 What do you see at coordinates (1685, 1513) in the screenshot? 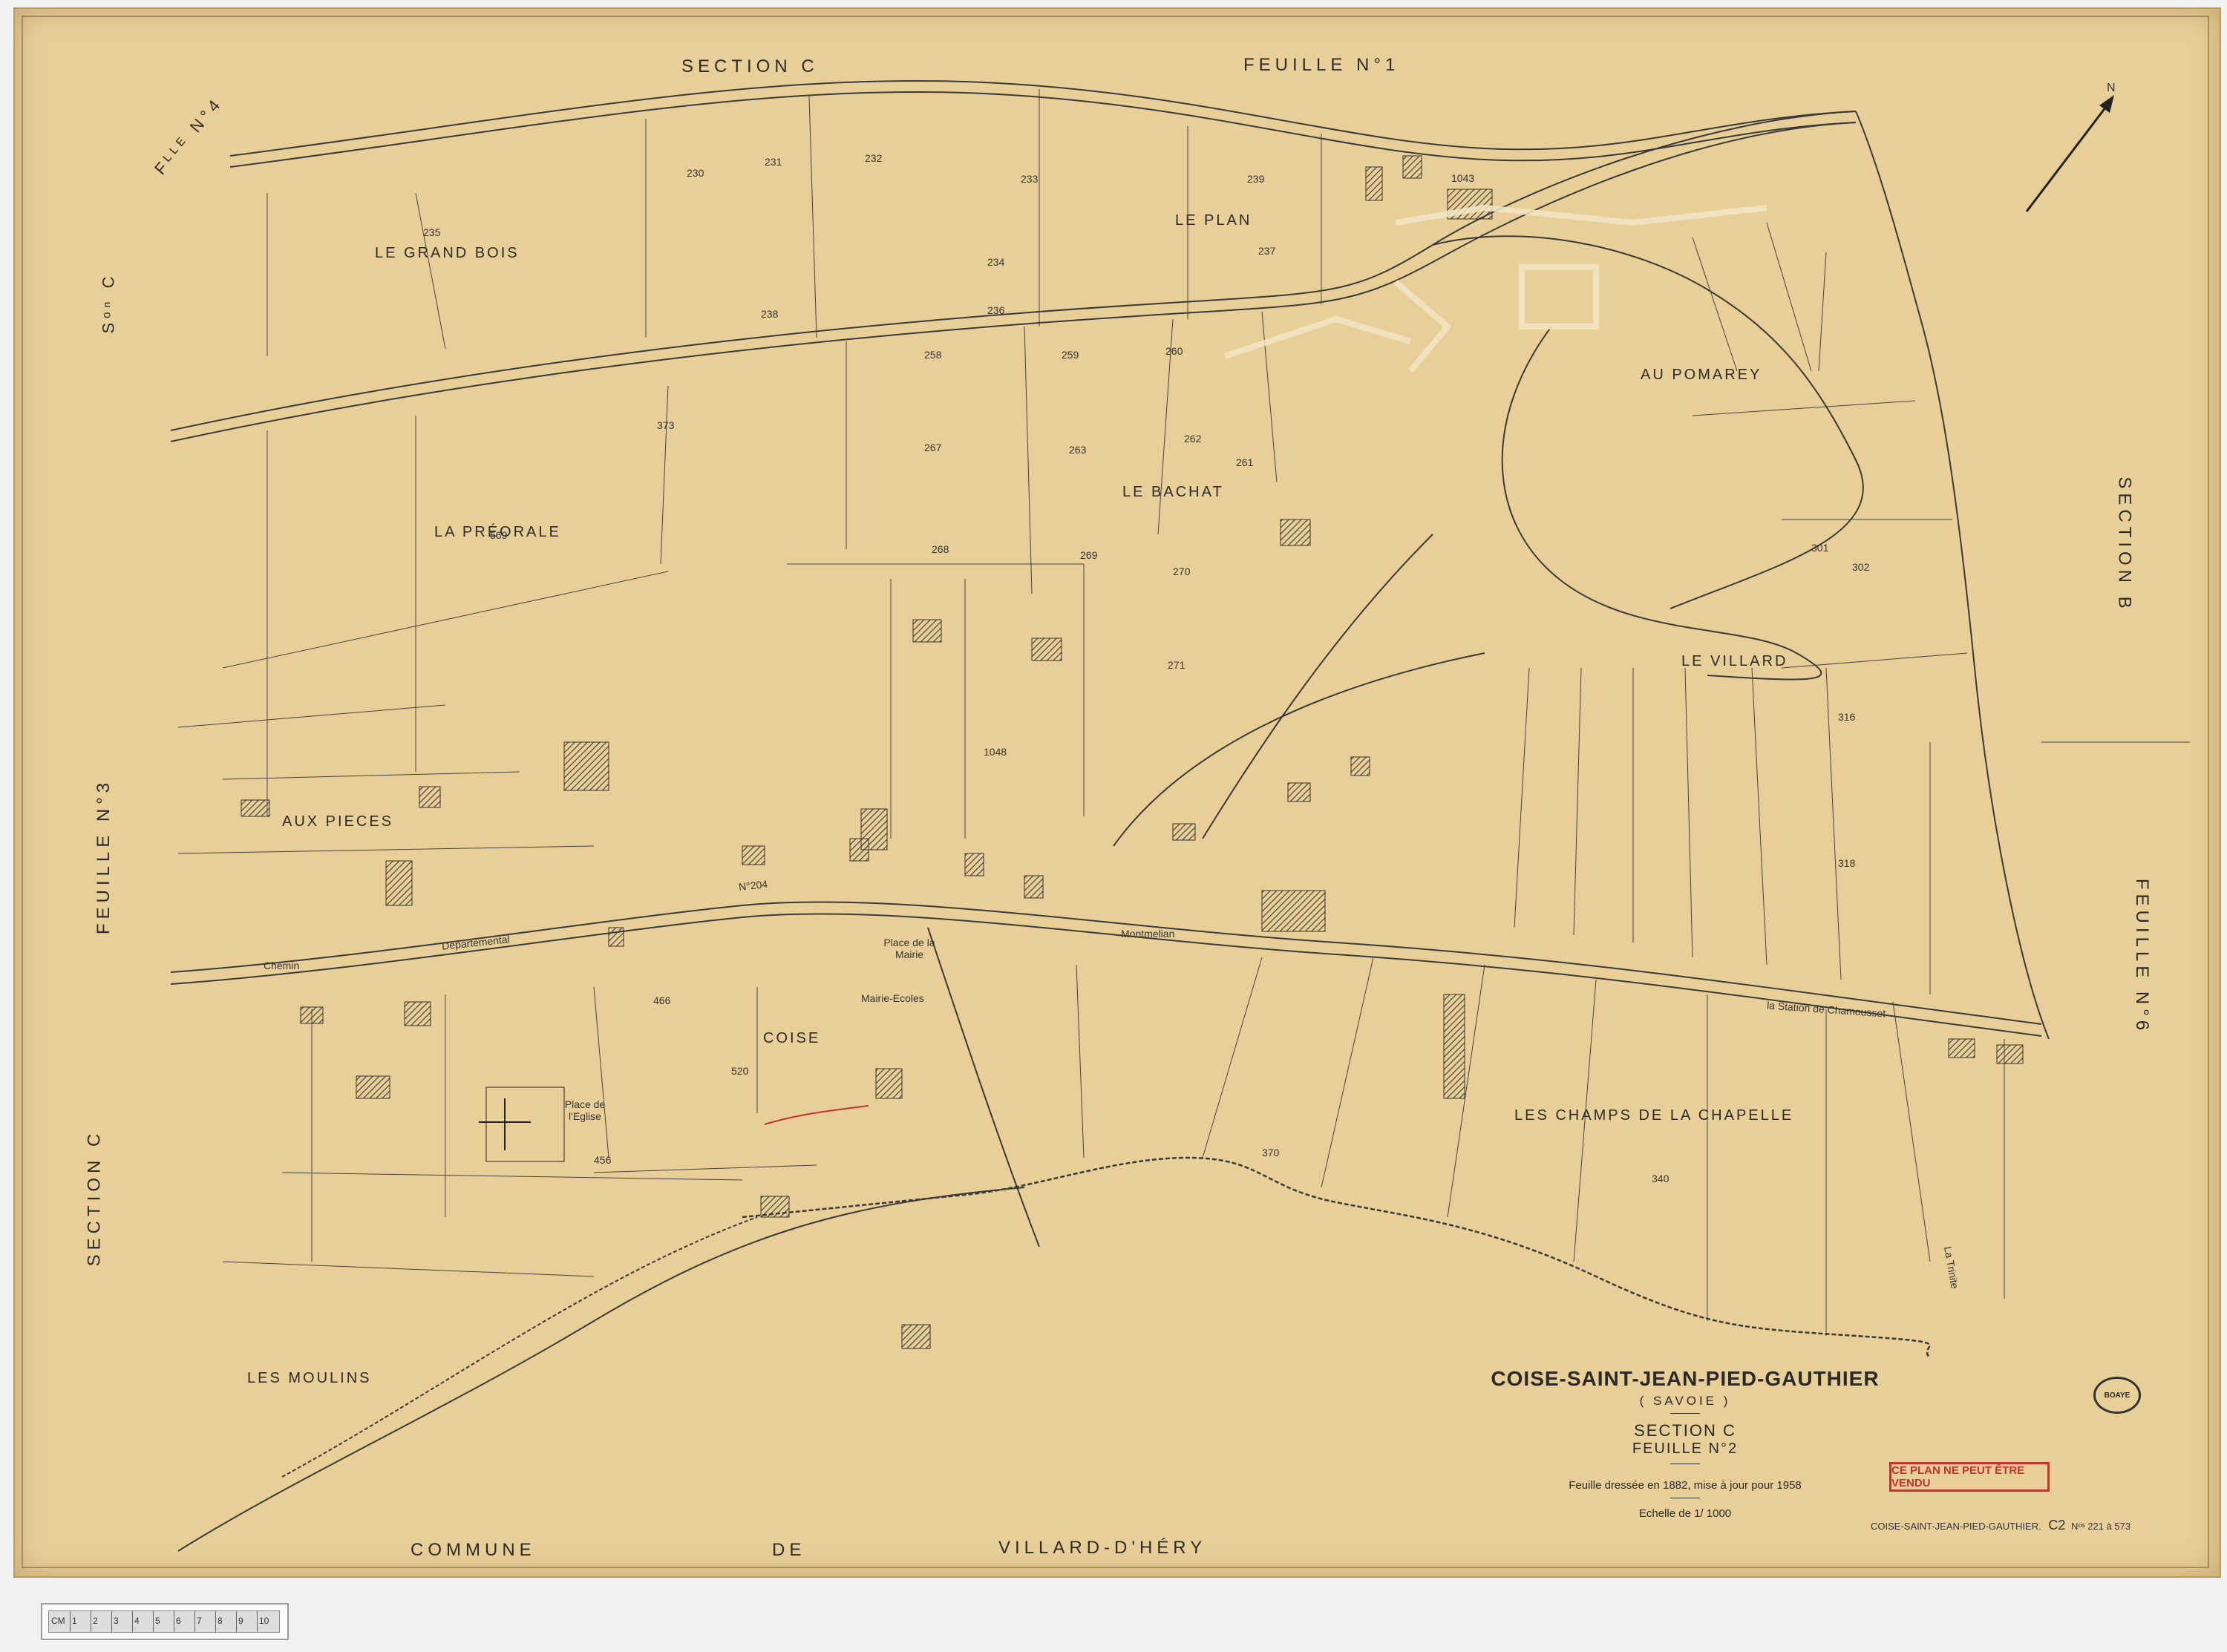
I see `scale-note: Echelle de 1/ 1000` at bounding box center [1685, 1513].